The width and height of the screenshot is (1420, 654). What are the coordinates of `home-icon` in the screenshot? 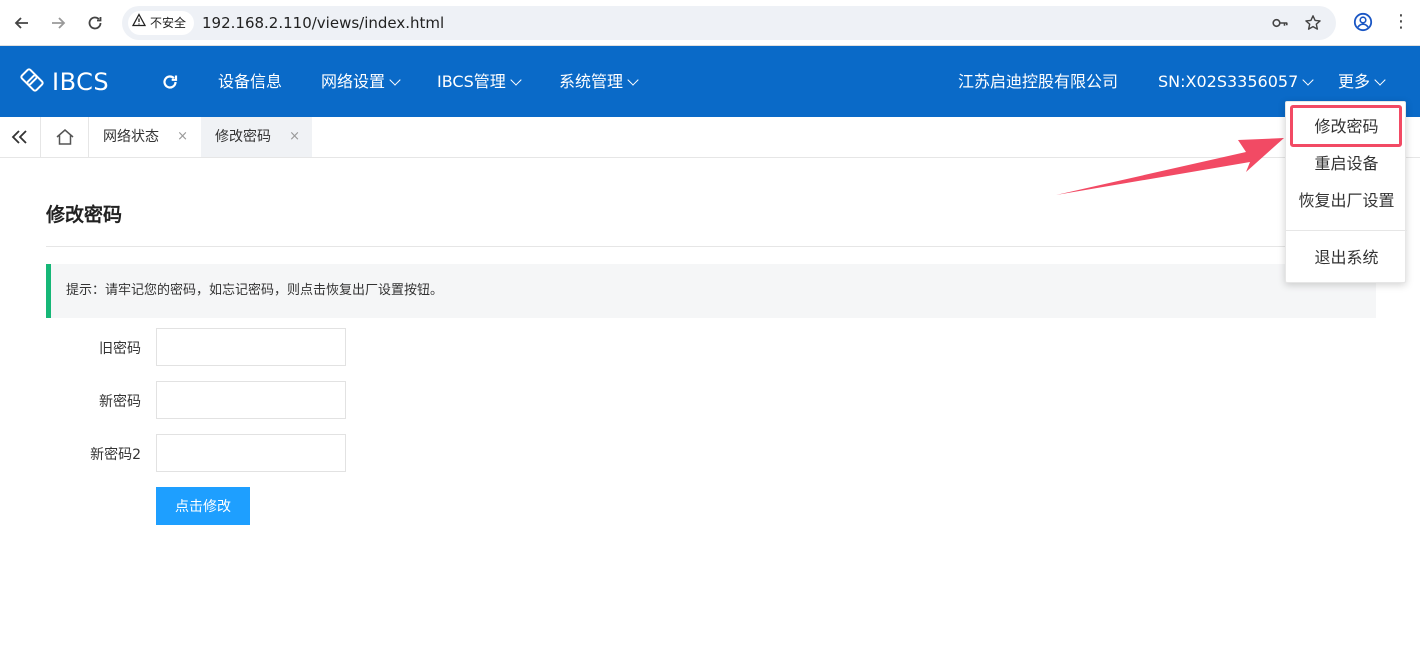 It's located at (65, 137).